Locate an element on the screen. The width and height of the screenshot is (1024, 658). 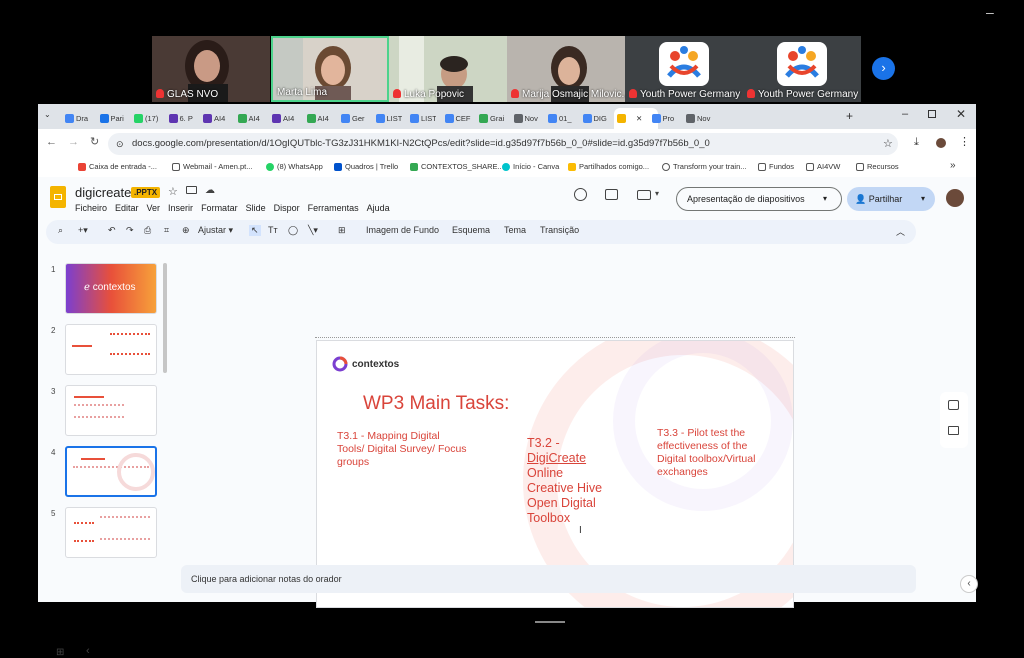
profile-icon is located at coordinates (941, 143).